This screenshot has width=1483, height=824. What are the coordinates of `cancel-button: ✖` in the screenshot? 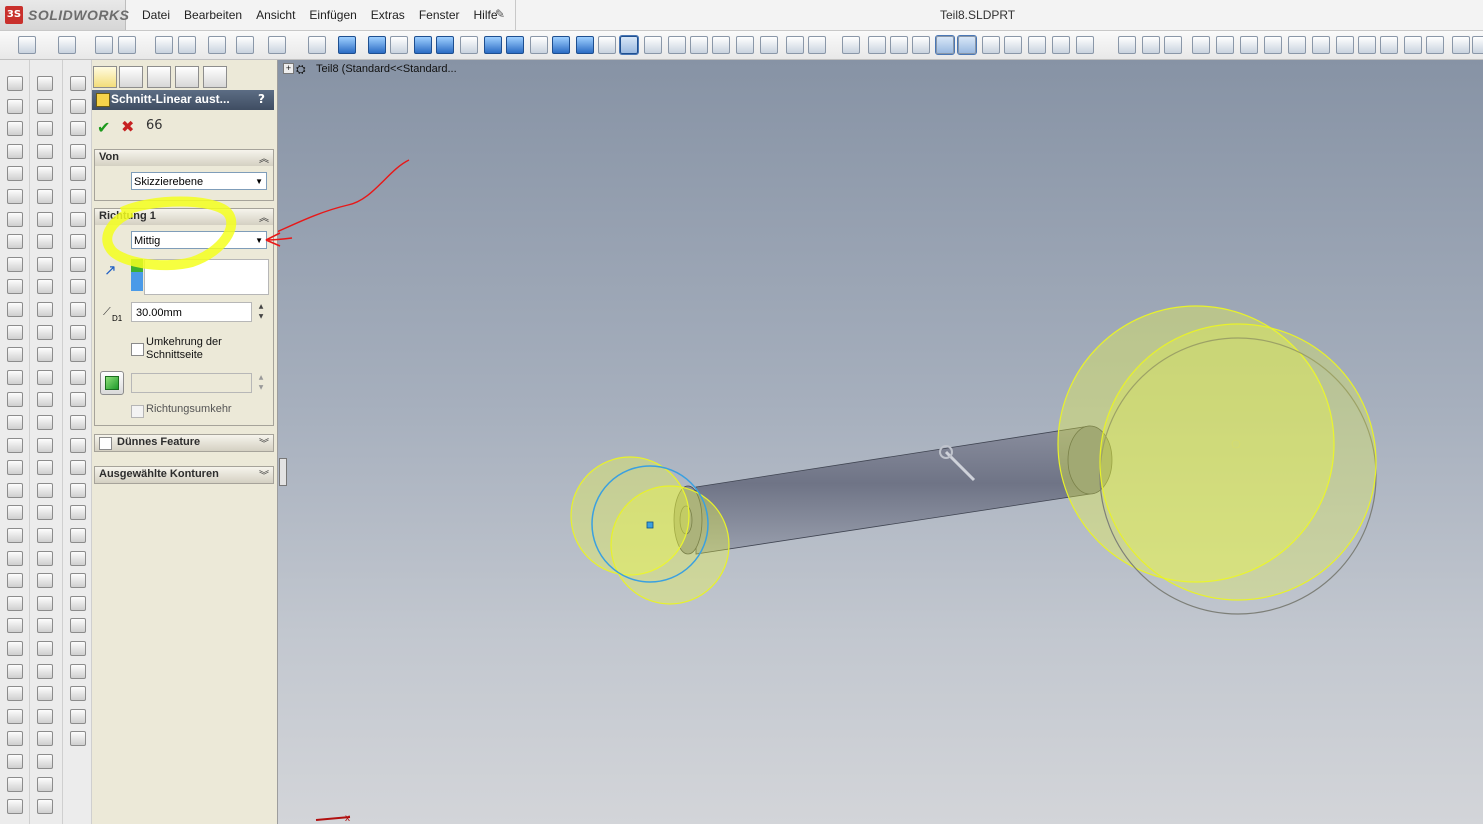 It's located at (127, 126).